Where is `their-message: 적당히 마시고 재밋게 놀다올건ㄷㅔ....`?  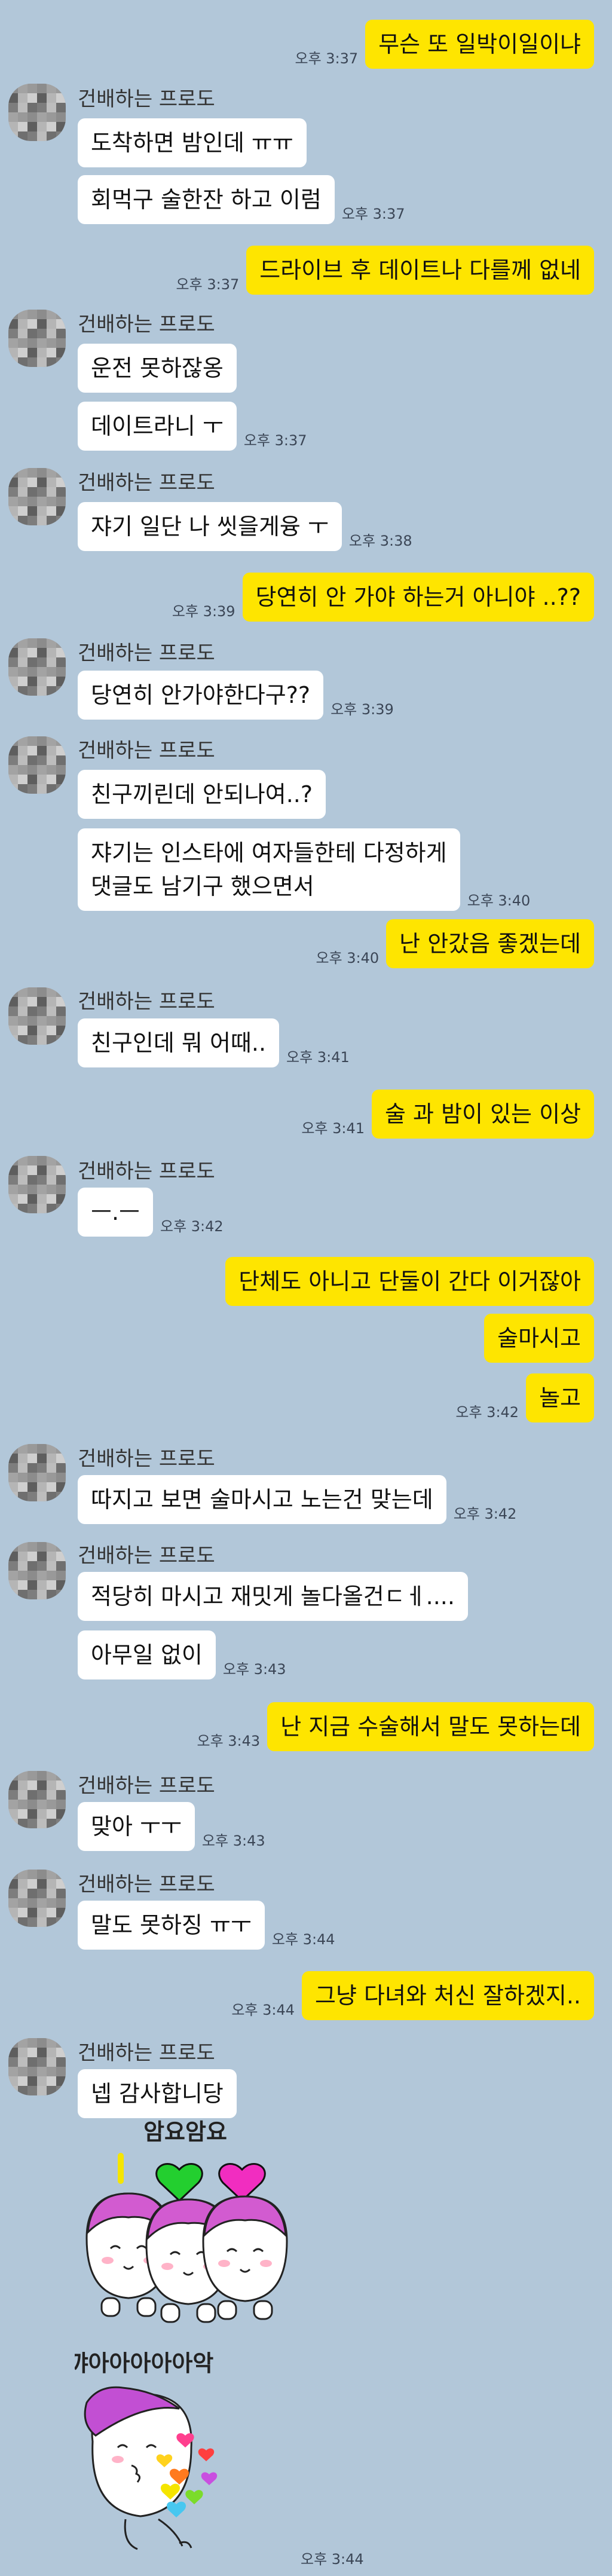 their-message: 적당히 마시고 재밋게 놀다올건ㄷㅔ.... is located at coordinates (273, 1596).